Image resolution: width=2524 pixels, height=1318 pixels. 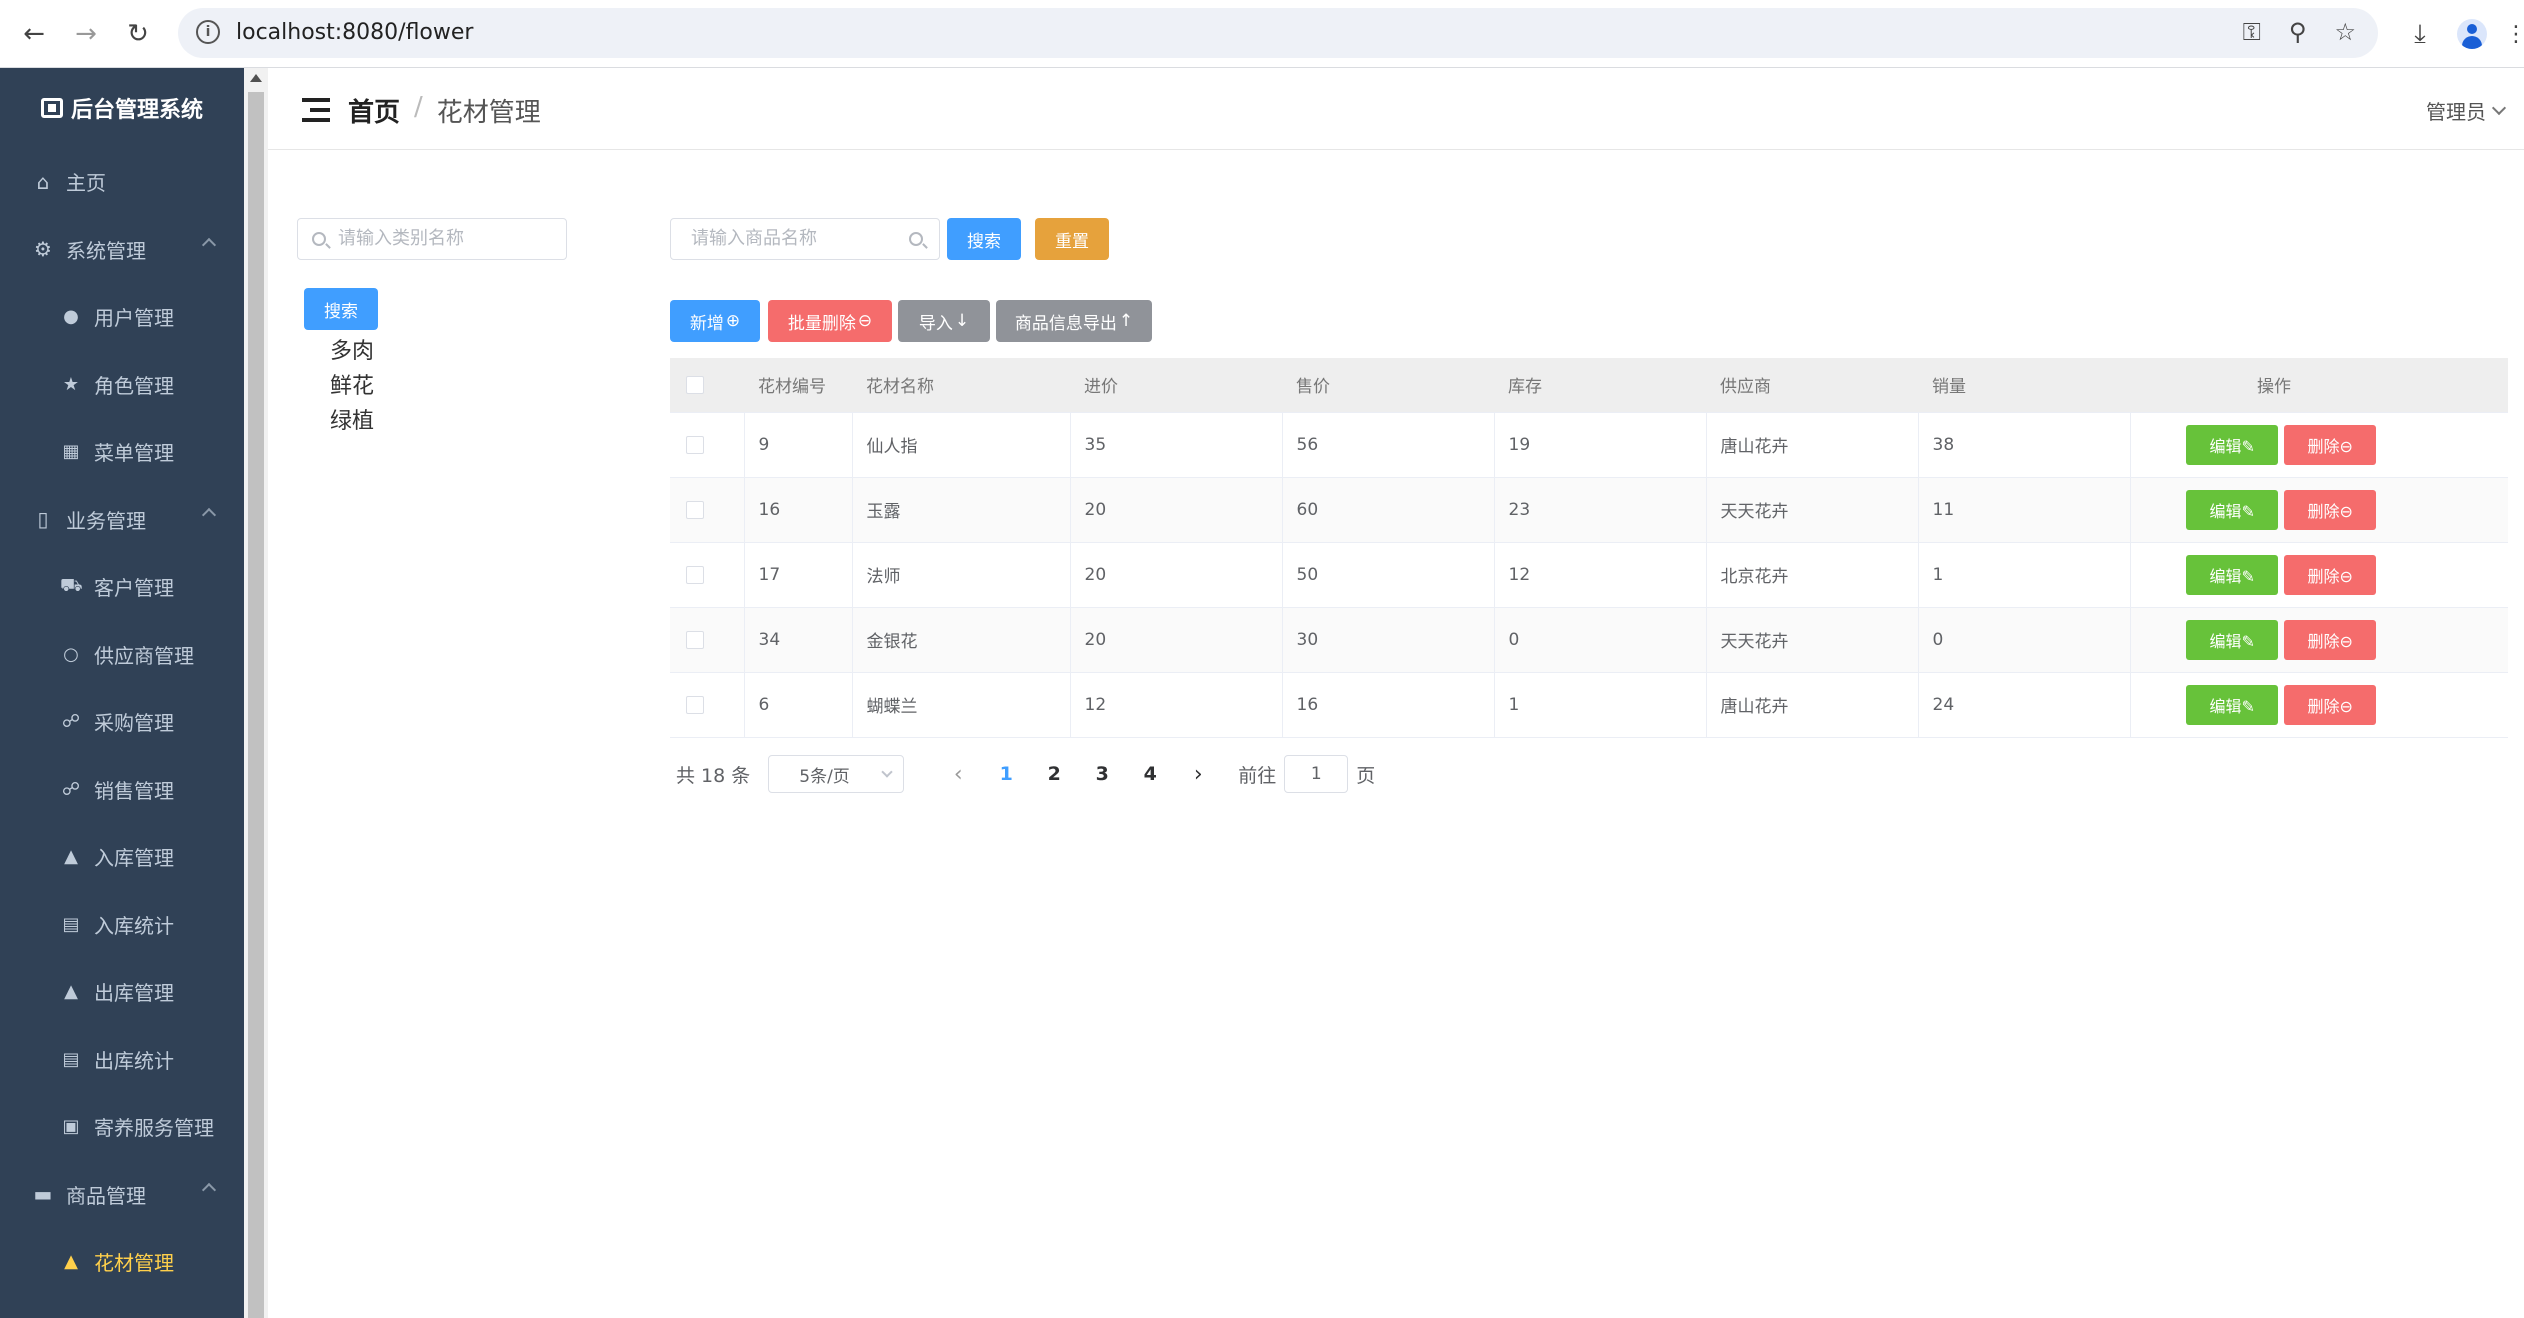 I want to click on reload-icon: ↻, so click(x=138, y=34).